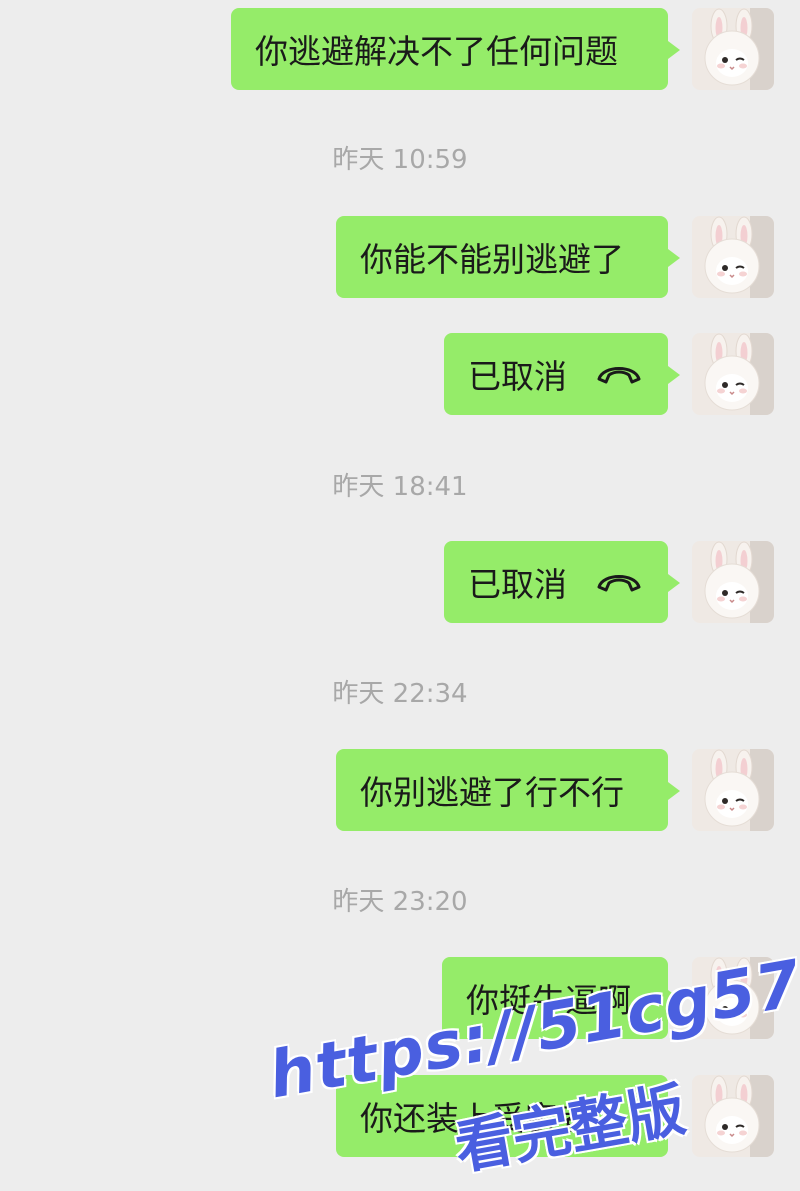 This screenshot has height=1191, width=800. I want to click on message-bubble: 你别逃避了行不行, so click(508, 790).